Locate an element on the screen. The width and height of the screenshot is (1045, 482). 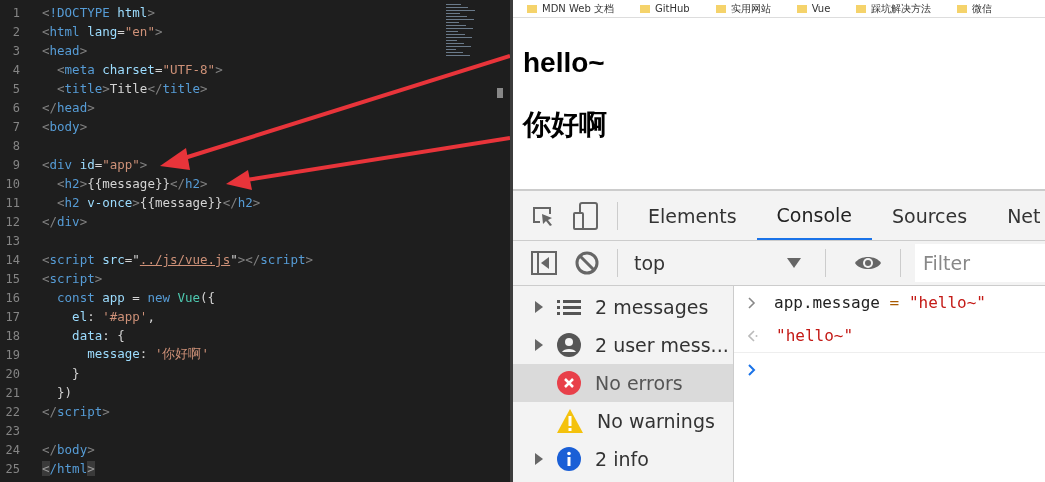
code-line: </script> is located at coordinates (76, 411).